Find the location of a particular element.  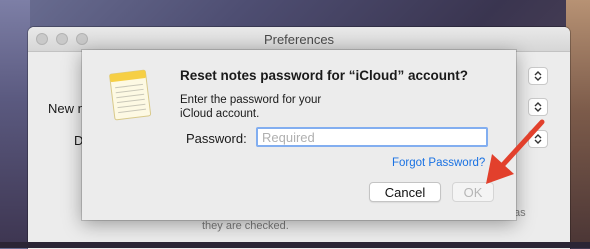

cancel-button: Cancel is located at coordinates (405, 192).